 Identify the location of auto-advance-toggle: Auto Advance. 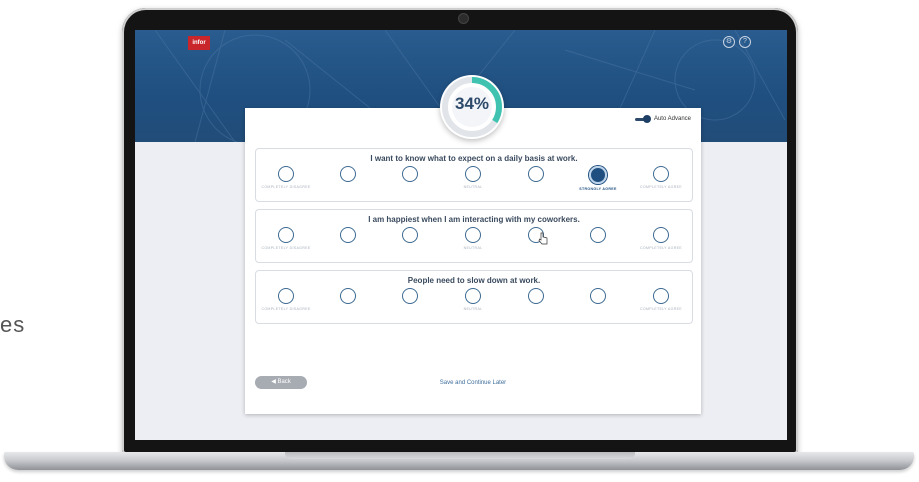
(662, 119).